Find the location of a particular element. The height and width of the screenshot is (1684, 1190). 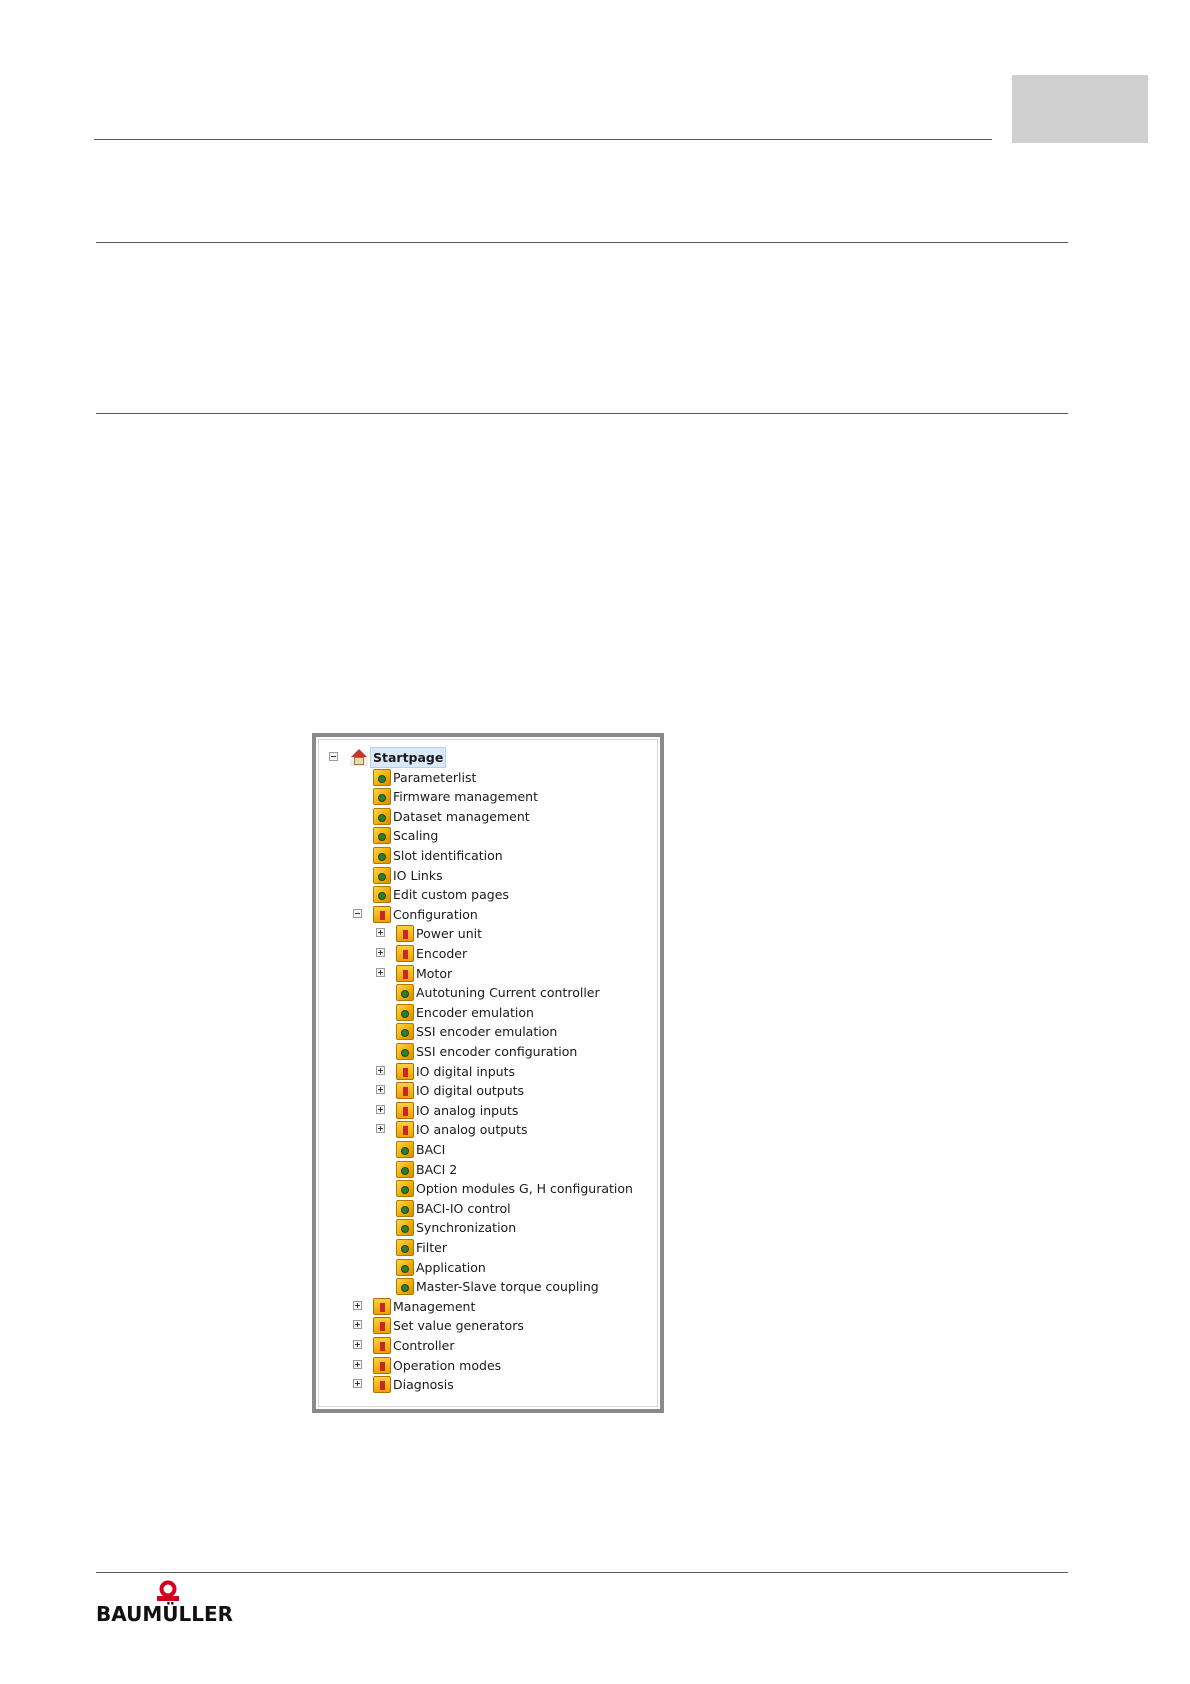

tree-item: Encoder is located at coordinates (488, 953).